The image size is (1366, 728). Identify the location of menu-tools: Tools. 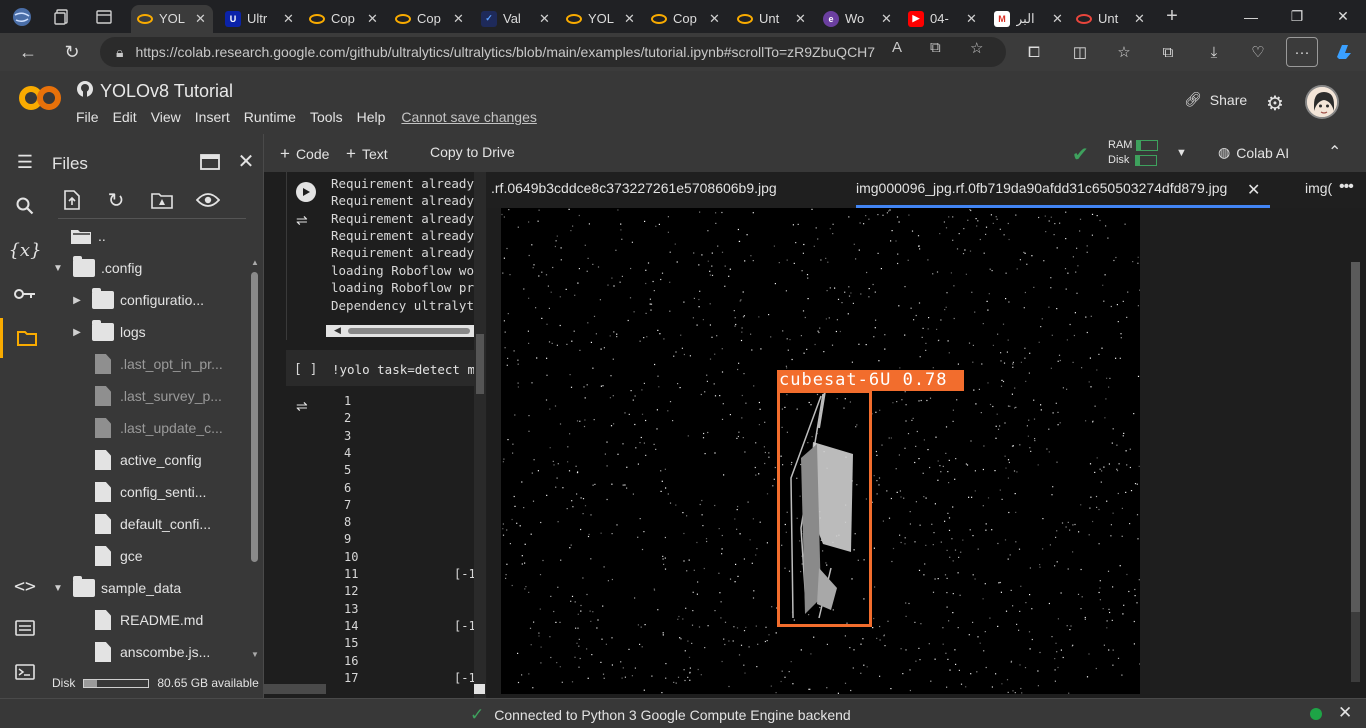
(326, 117).